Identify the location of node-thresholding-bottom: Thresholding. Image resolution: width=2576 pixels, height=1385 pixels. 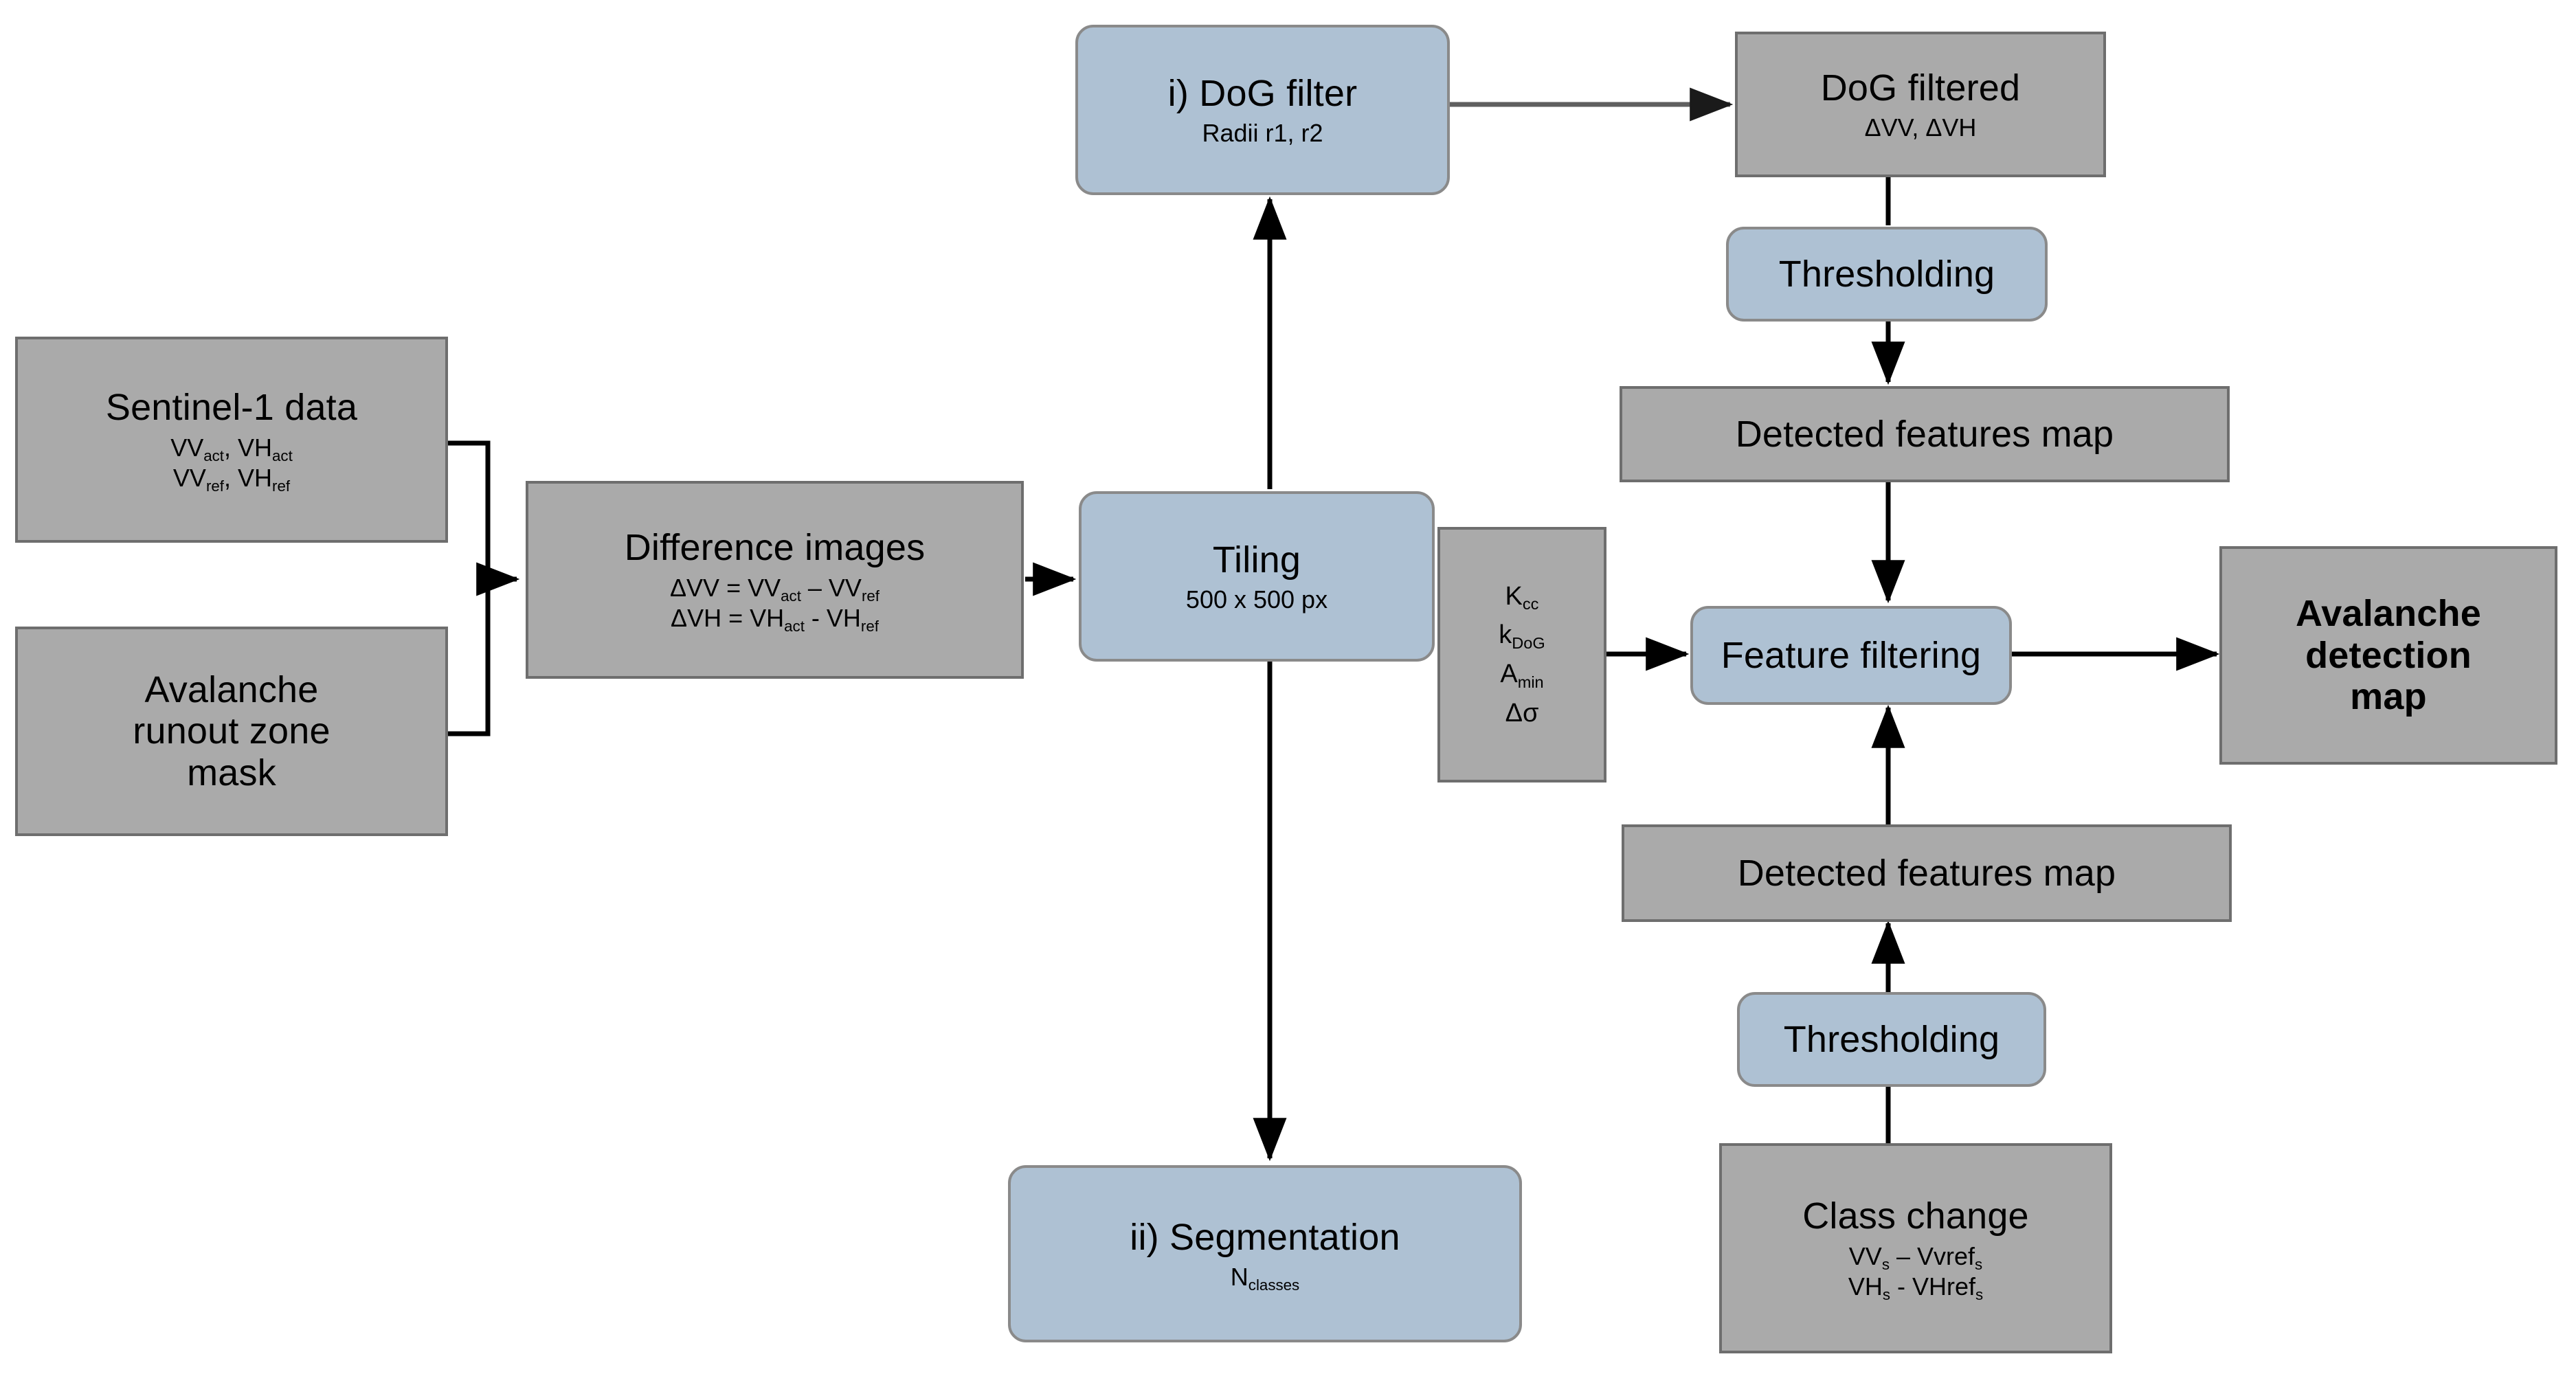
(1892, 1039).